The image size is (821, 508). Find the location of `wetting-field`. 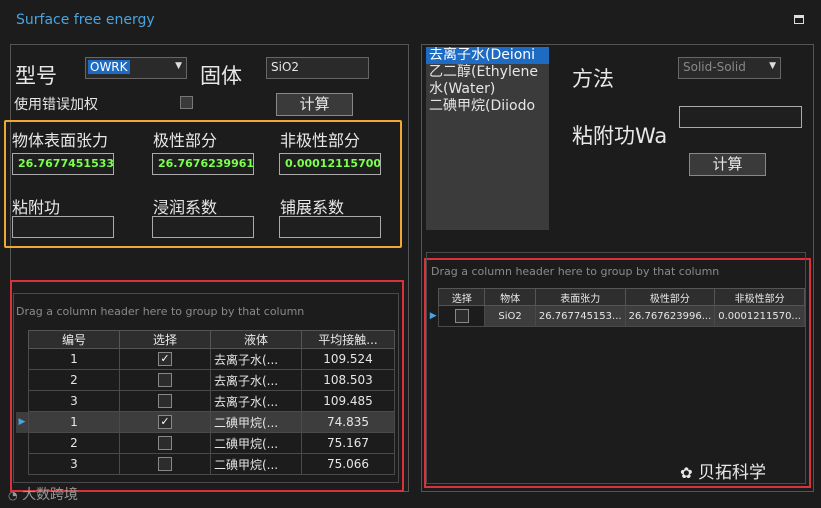

wetting-field is located at coordinates (203, 227).